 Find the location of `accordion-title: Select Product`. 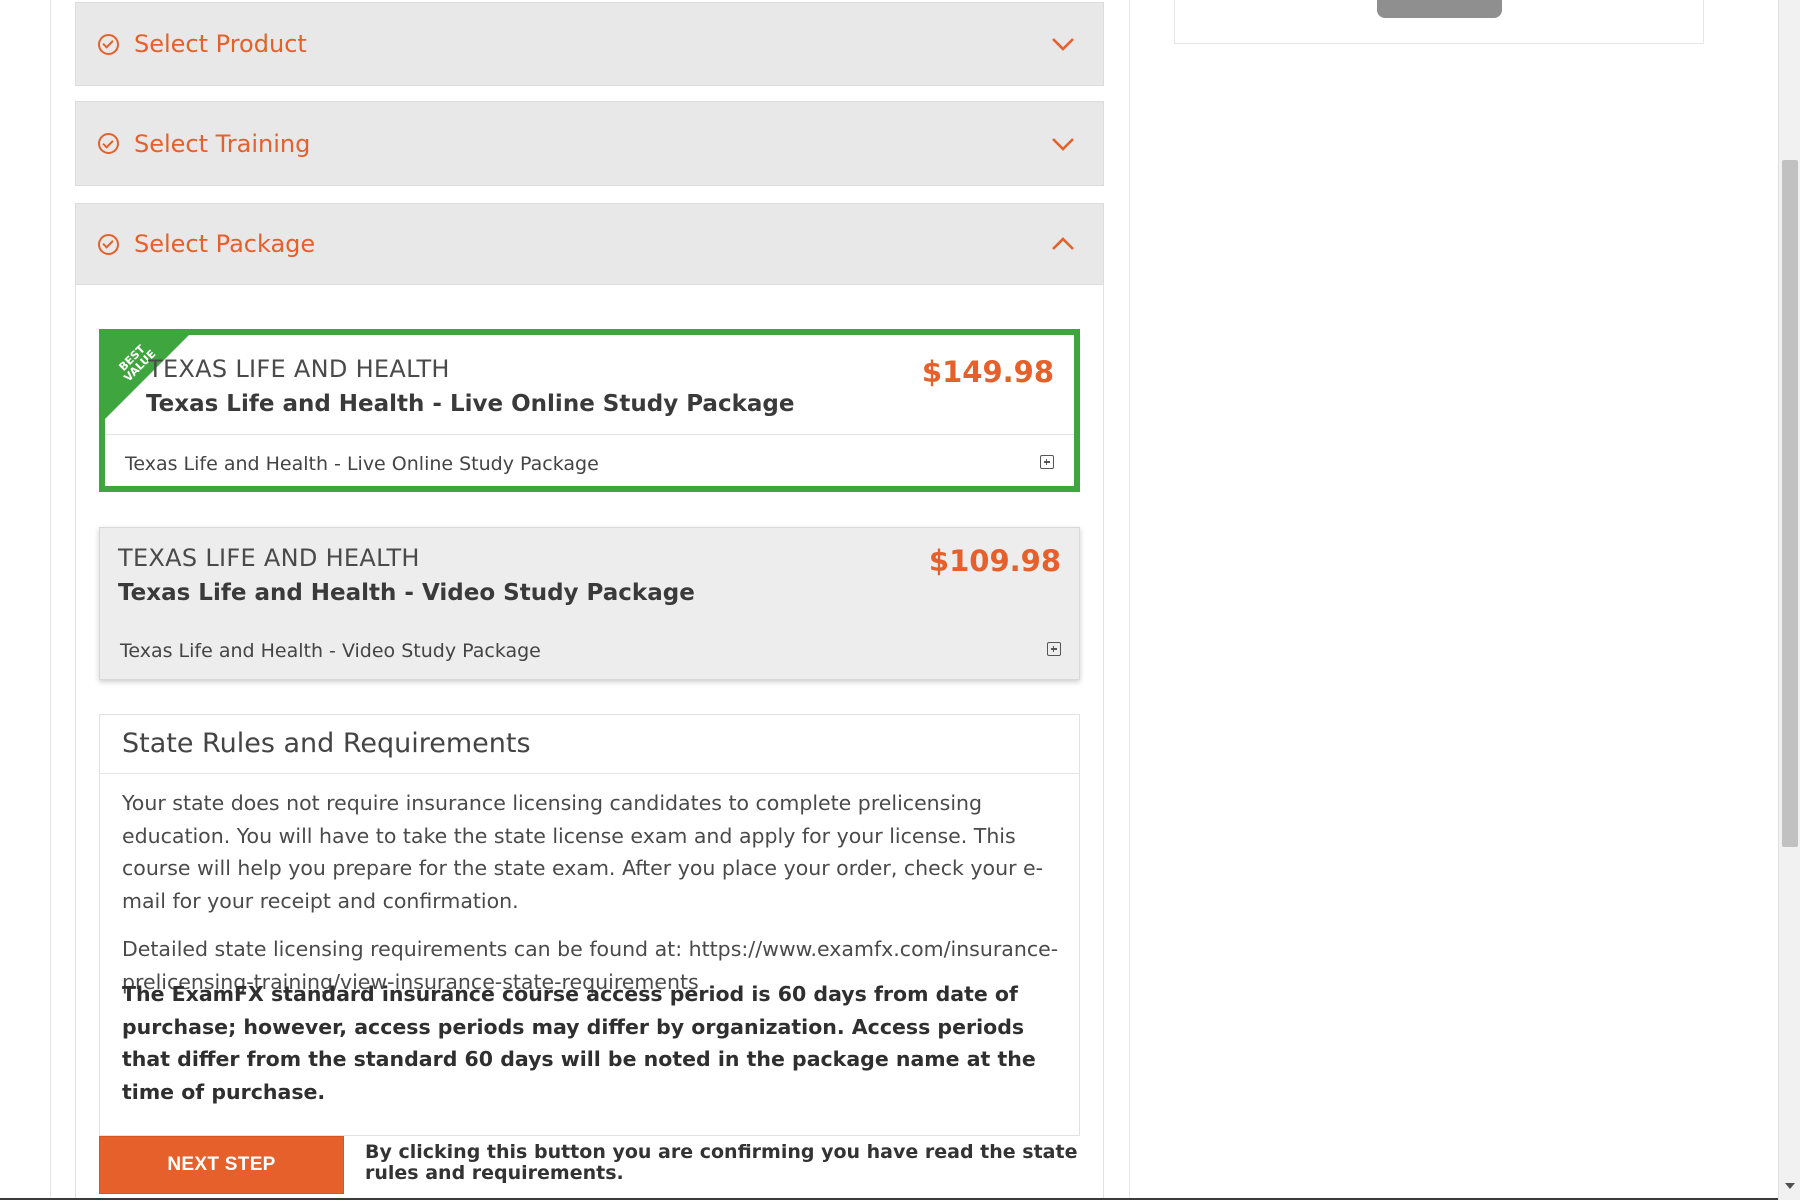

accordion-title: Select Product is located at coordinates (220, 44).